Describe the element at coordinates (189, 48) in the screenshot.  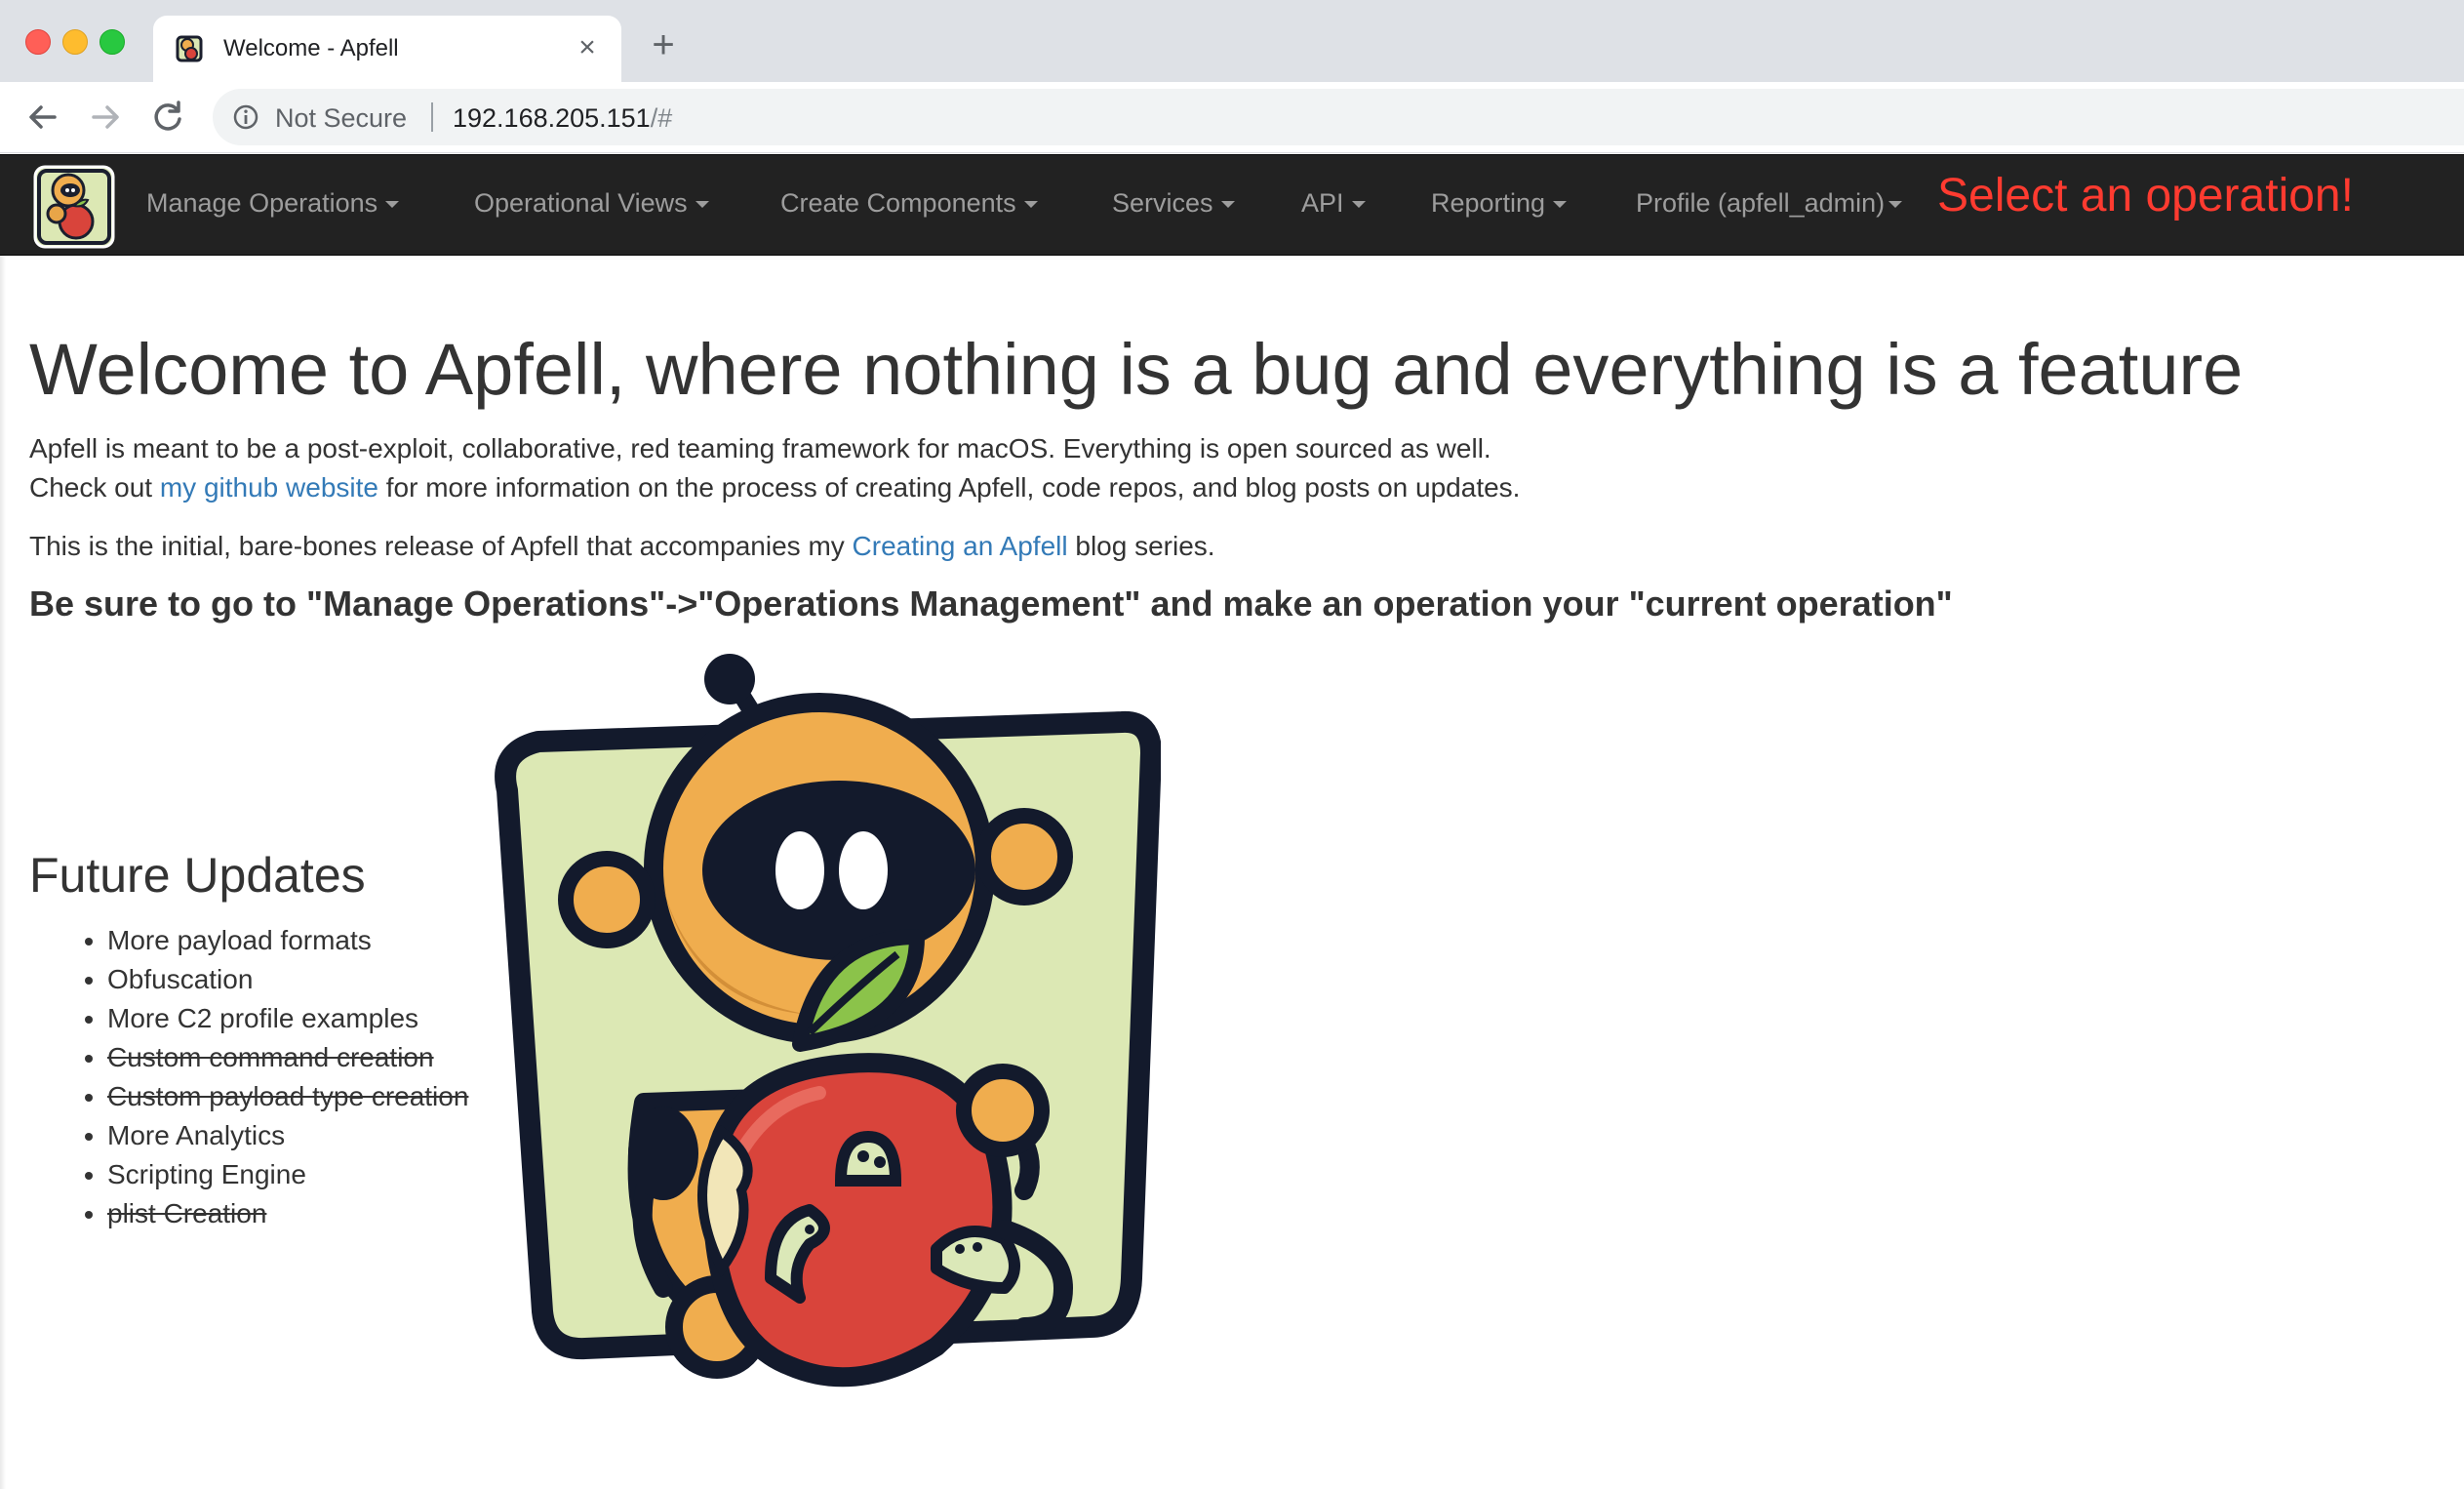
I see `apfell-favicon-icon` at that location.